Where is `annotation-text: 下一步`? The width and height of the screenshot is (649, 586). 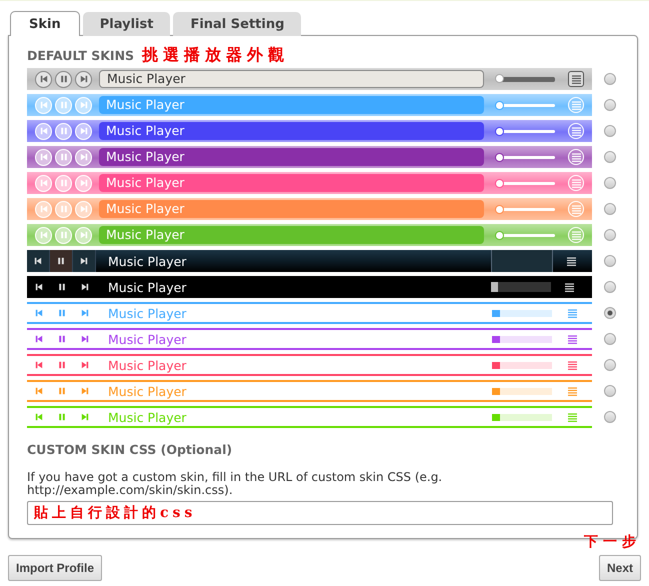
annotation-text: 下一步 is located at coordinates (612, 542).